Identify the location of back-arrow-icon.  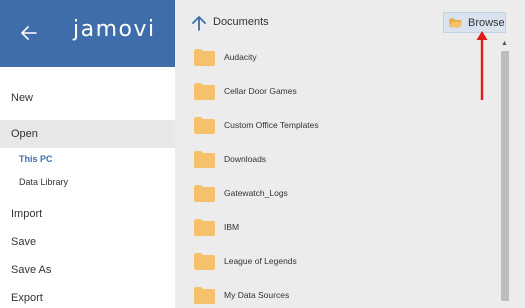
(29, 33).